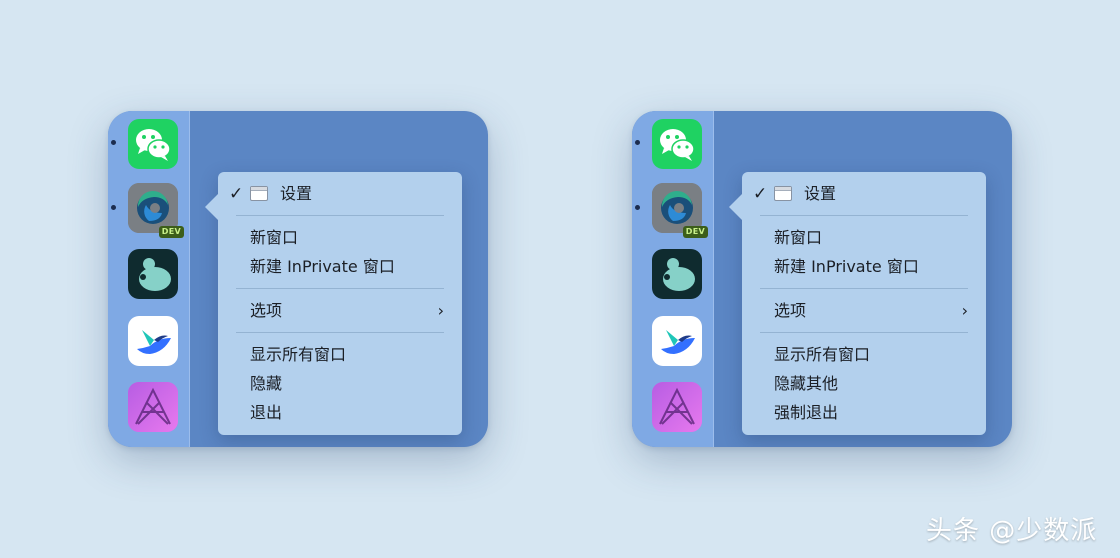 The height and width of the screenshot is (558, 1120). I want to click on menu-item-quit: 退出, so click(347, 413).